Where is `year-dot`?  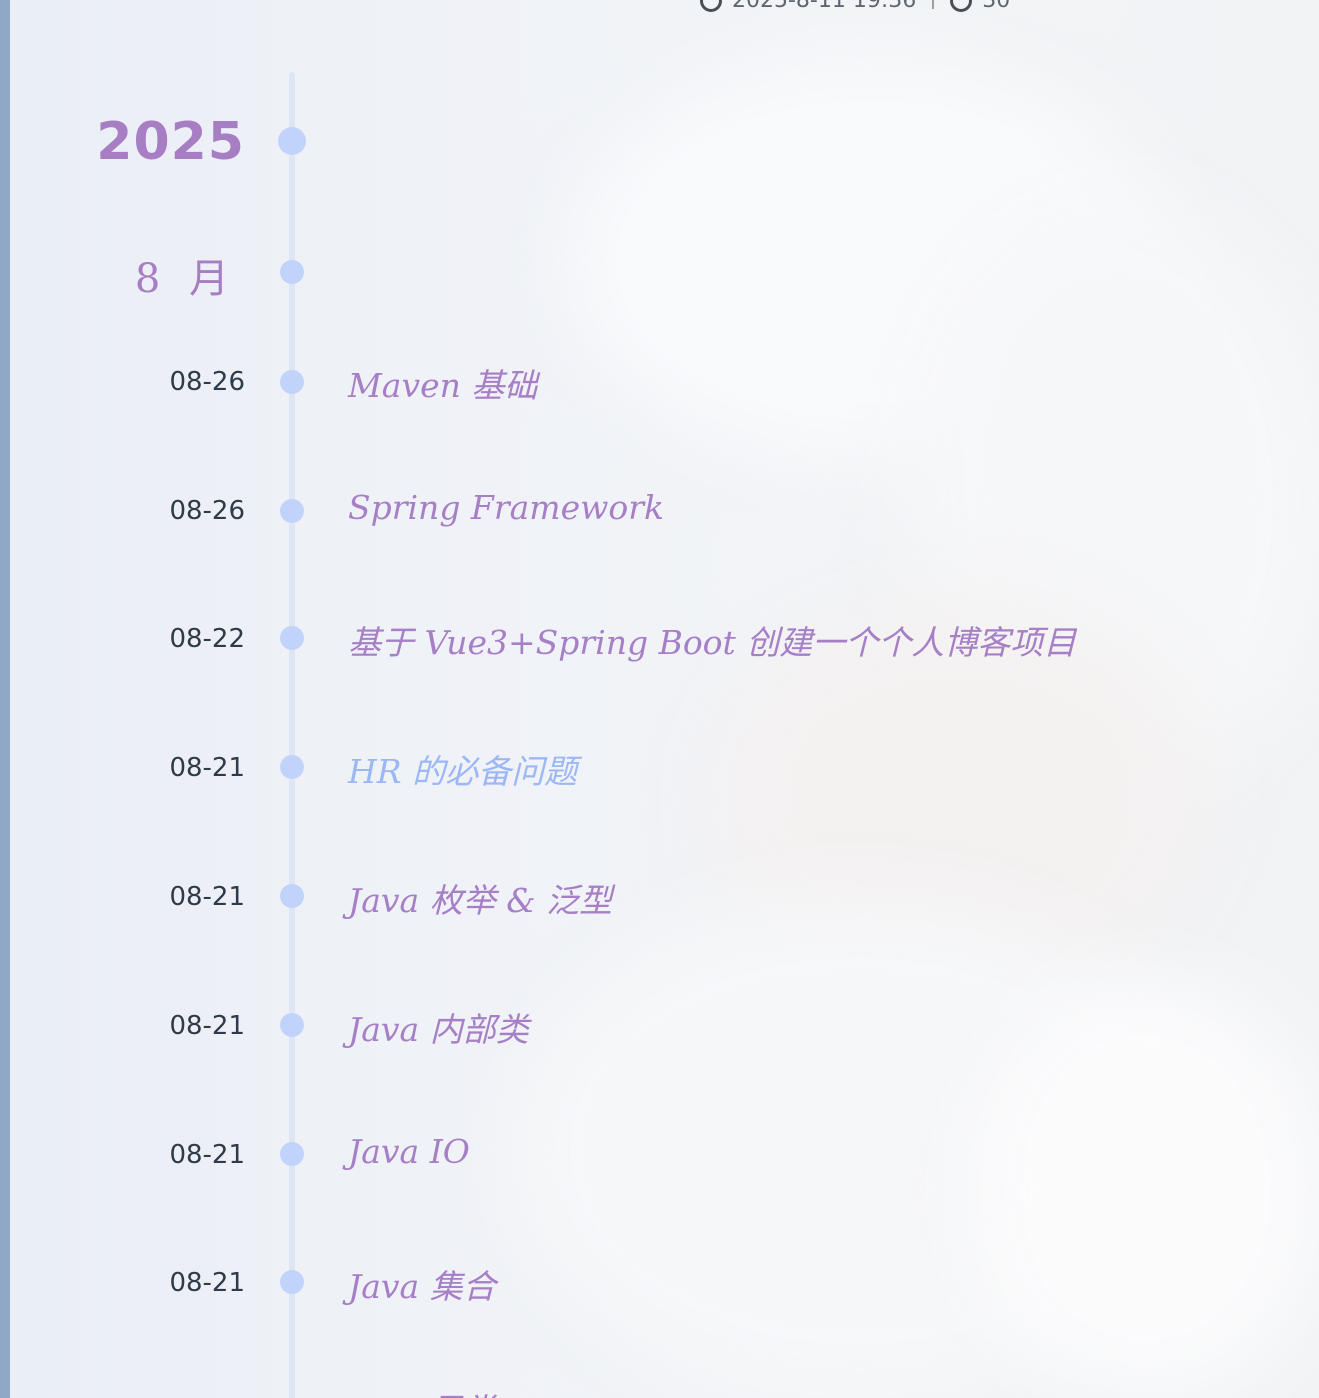
year-dot is located at coordinates (292, 141).